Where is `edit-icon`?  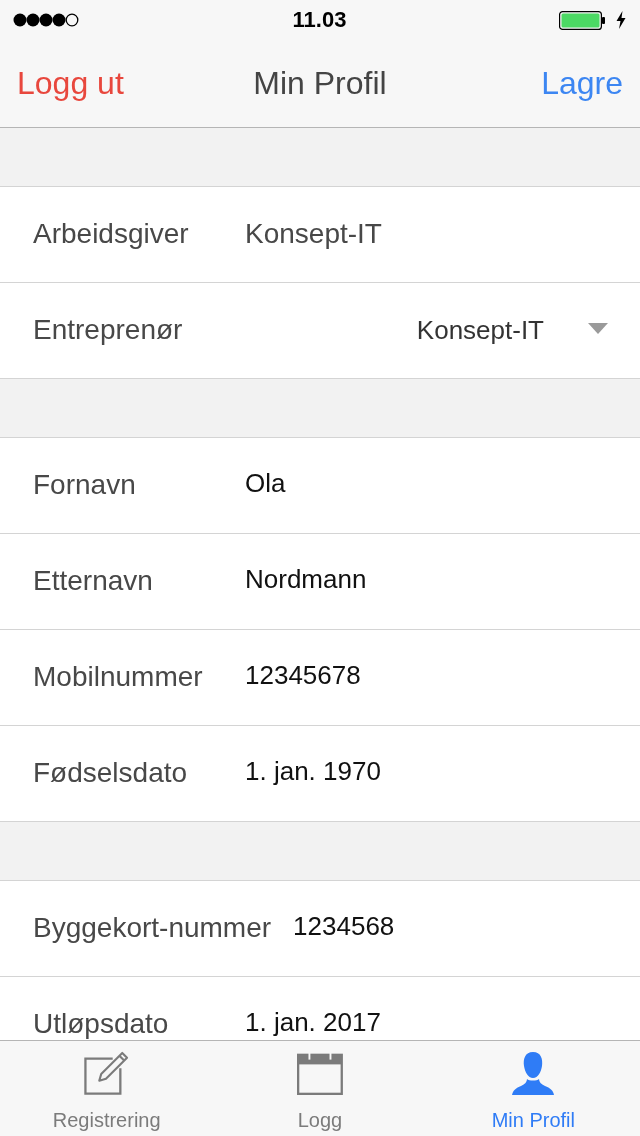 edit-icon is located at coordinates (106, 1073).